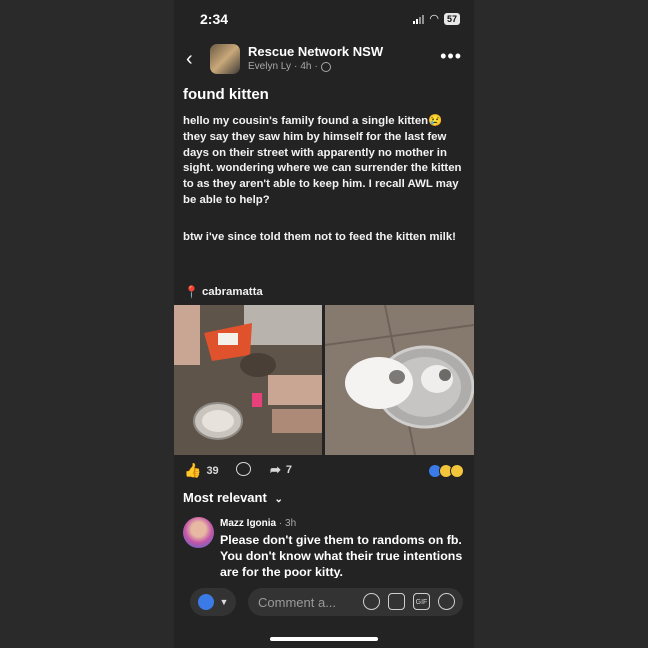  What do you see at coordinates (315, 51) in the screenshot?
I see `page-name: Rescue Network NSW` at bounding box center [315, 51].